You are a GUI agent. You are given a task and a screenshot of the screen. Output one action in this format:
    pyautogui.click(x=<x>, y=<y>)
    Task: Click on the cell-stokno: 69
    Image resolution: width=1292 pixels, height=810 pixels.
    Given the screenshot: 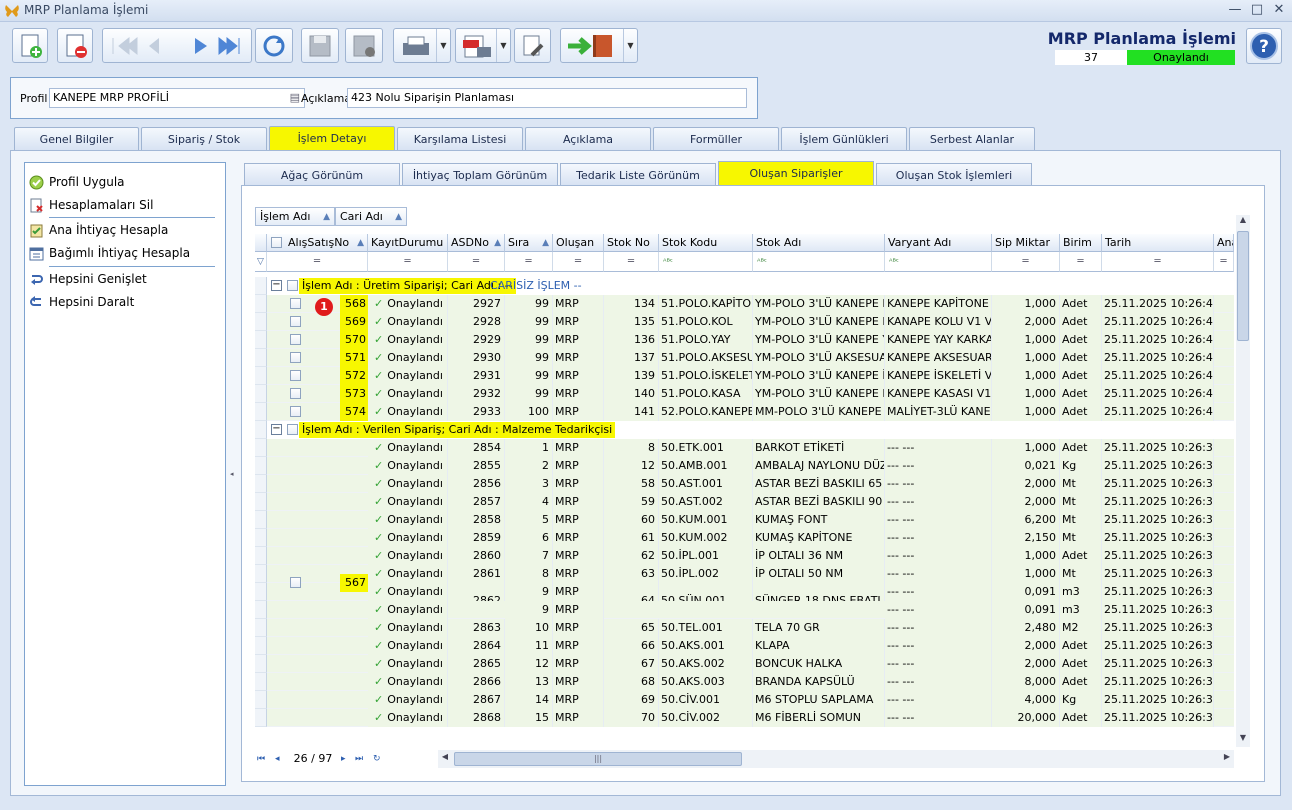 What is the action you would take?
    pyautogui.click(x=631, y=700)
    